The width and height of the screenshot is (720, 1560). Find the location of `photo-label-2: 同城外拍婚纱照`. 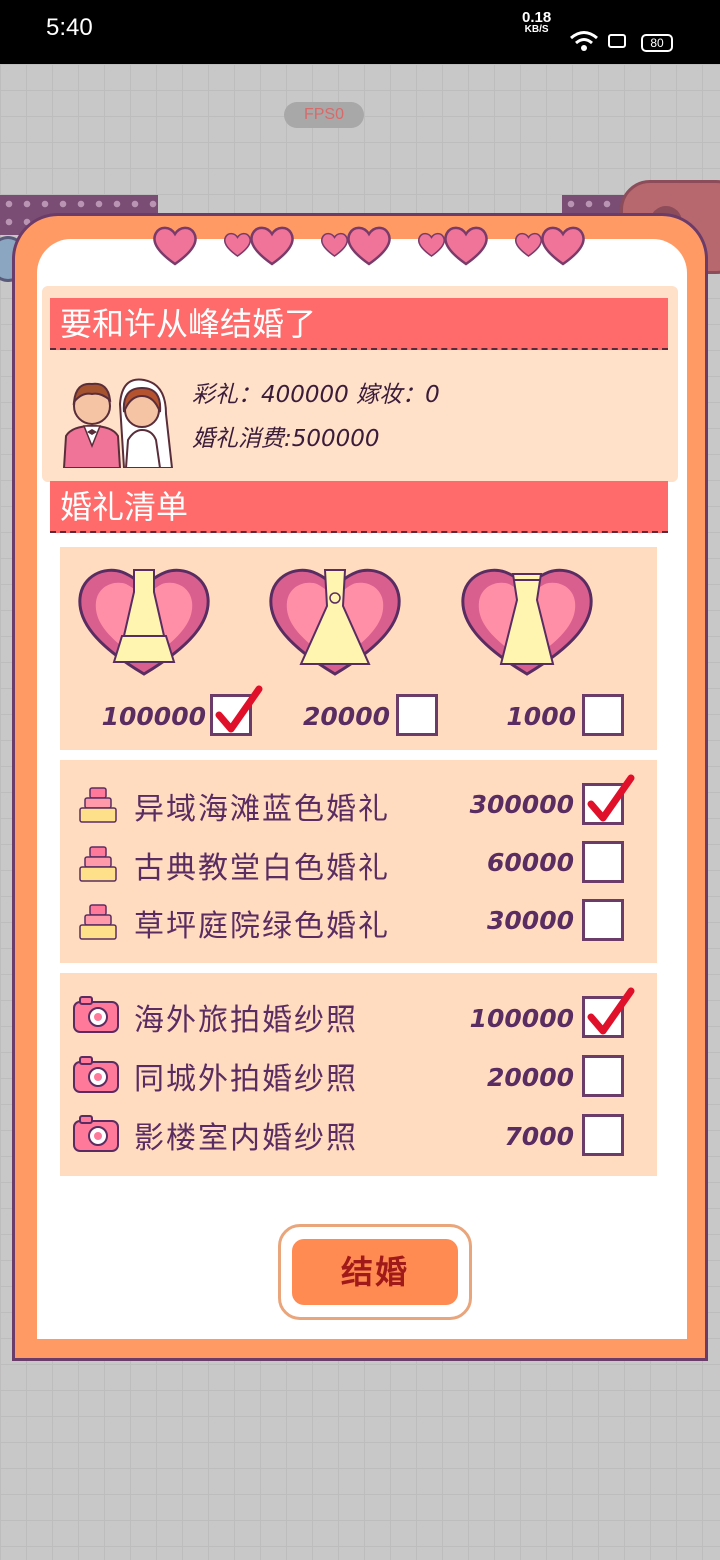

photo-label-2: 同城外拍婚纱照 is located at coordinates (246, 1079).